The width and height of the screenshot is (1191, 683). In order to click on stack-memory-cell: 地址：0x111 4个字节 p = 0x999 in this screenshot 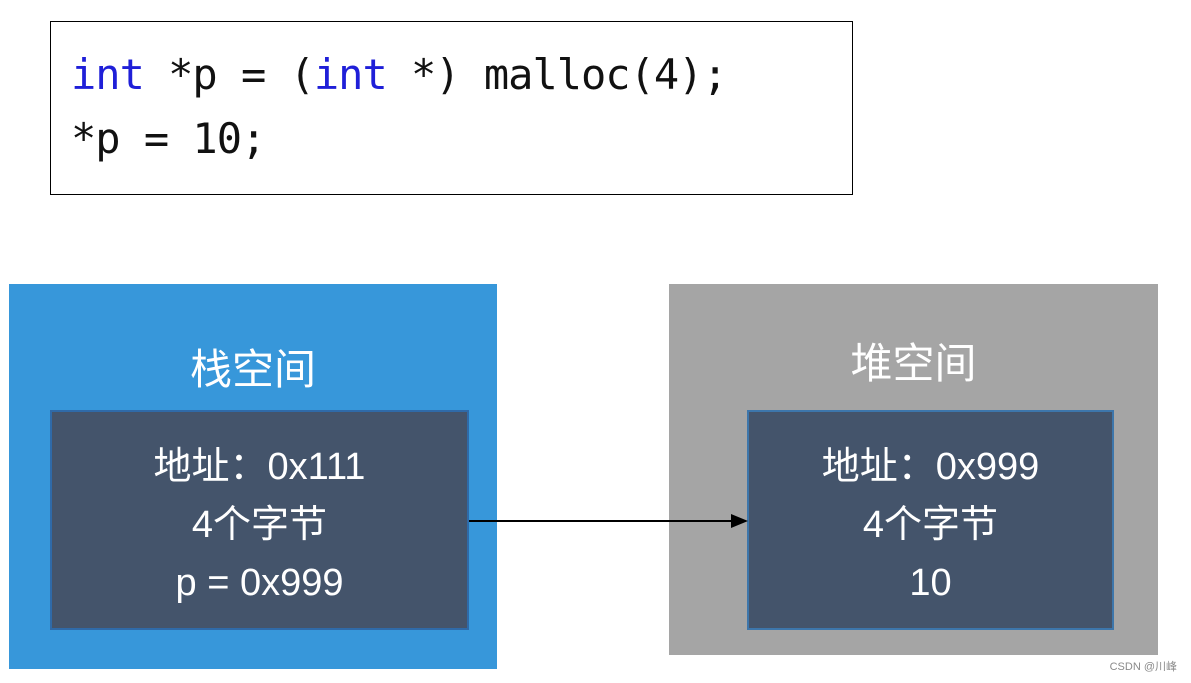, I will do `click(259, 520)`.